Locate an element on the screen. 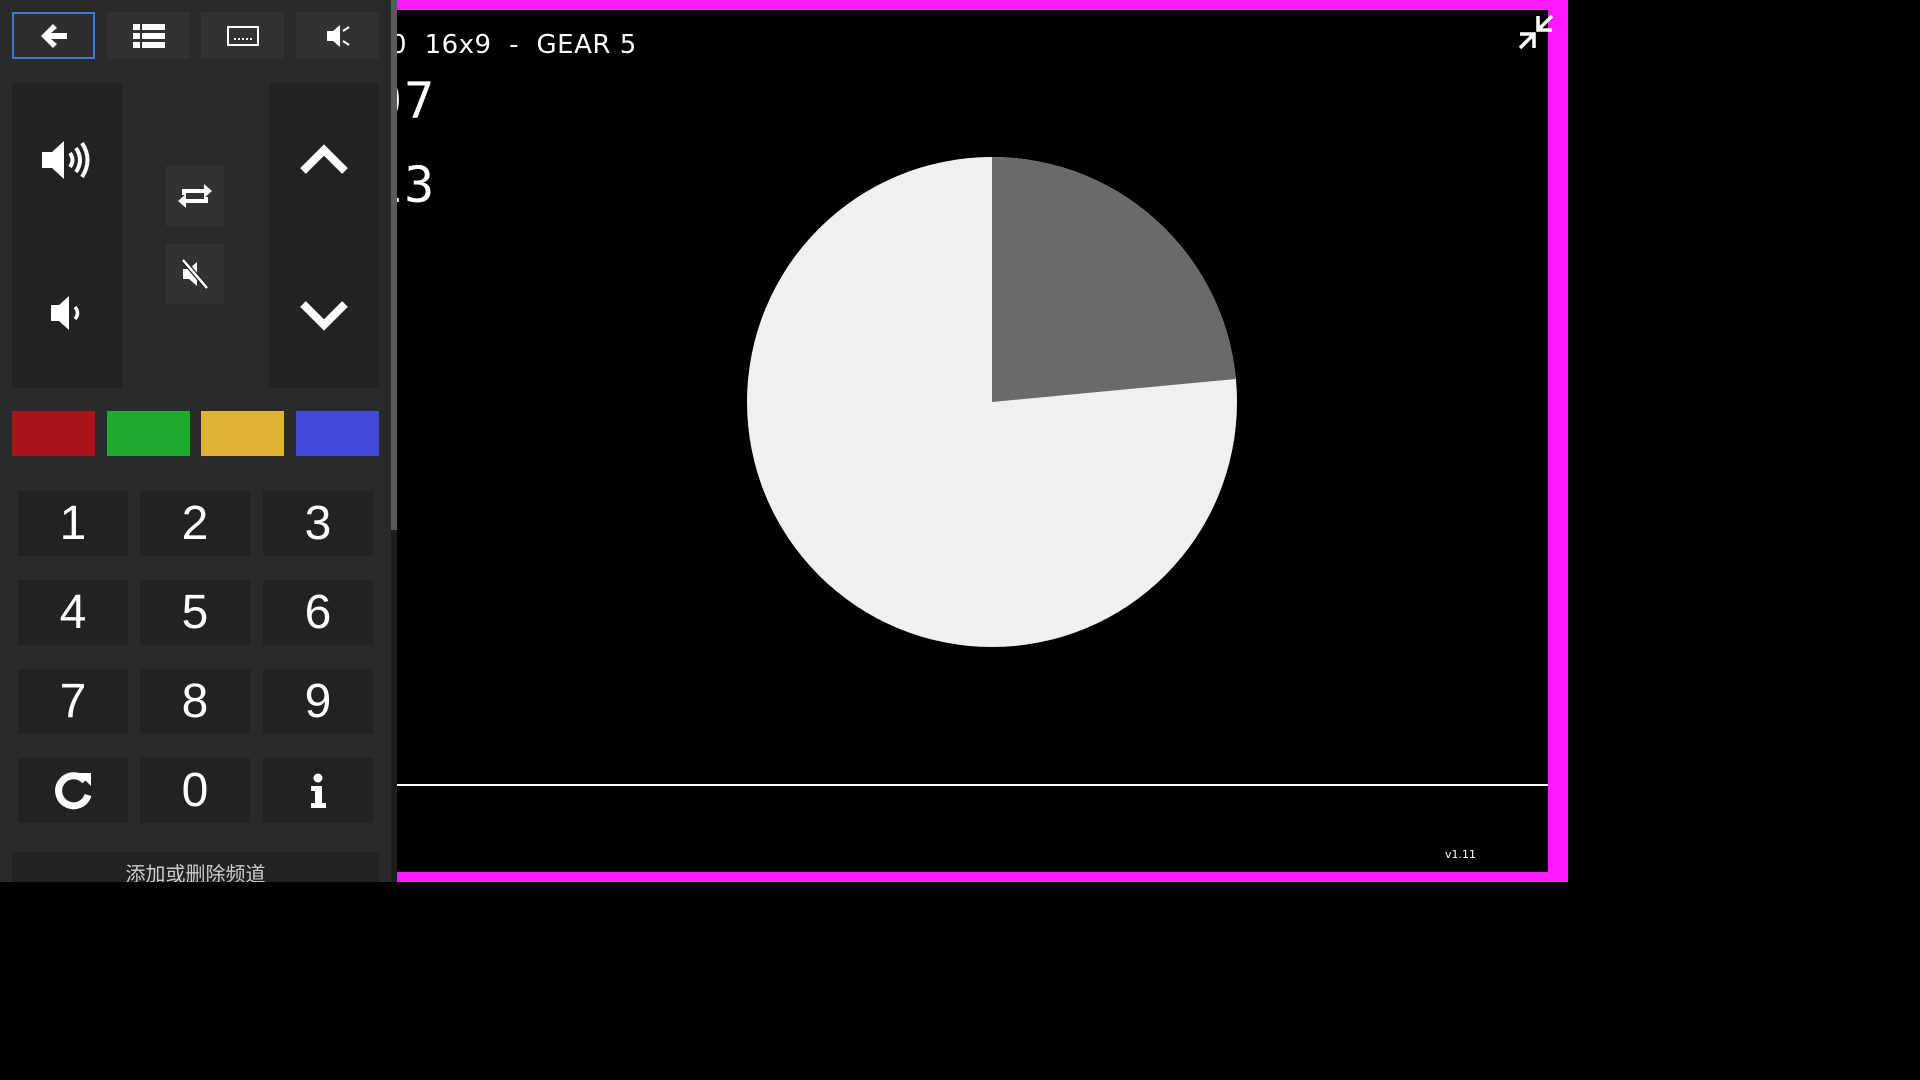 The height and width of the screenshot is (1080, 1920). edit-channels-button: 添加或删除频道 is located at coordinates (195, 867).